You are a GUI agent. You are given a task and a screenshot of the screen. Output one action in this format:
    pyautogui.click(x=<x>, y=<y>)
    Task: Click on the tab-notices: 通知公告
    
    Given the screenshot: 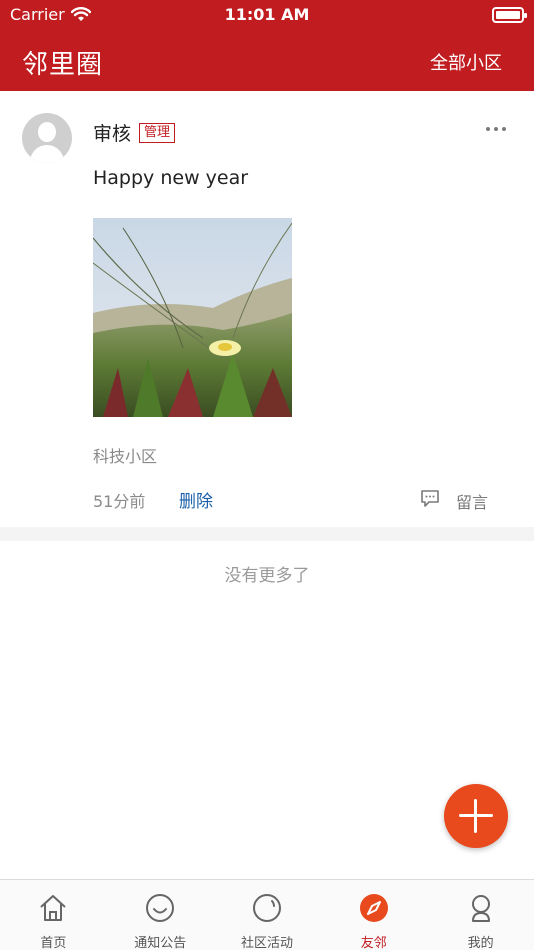 What is the action you would take?
    pyautogui.click(x=160, y=915)
    